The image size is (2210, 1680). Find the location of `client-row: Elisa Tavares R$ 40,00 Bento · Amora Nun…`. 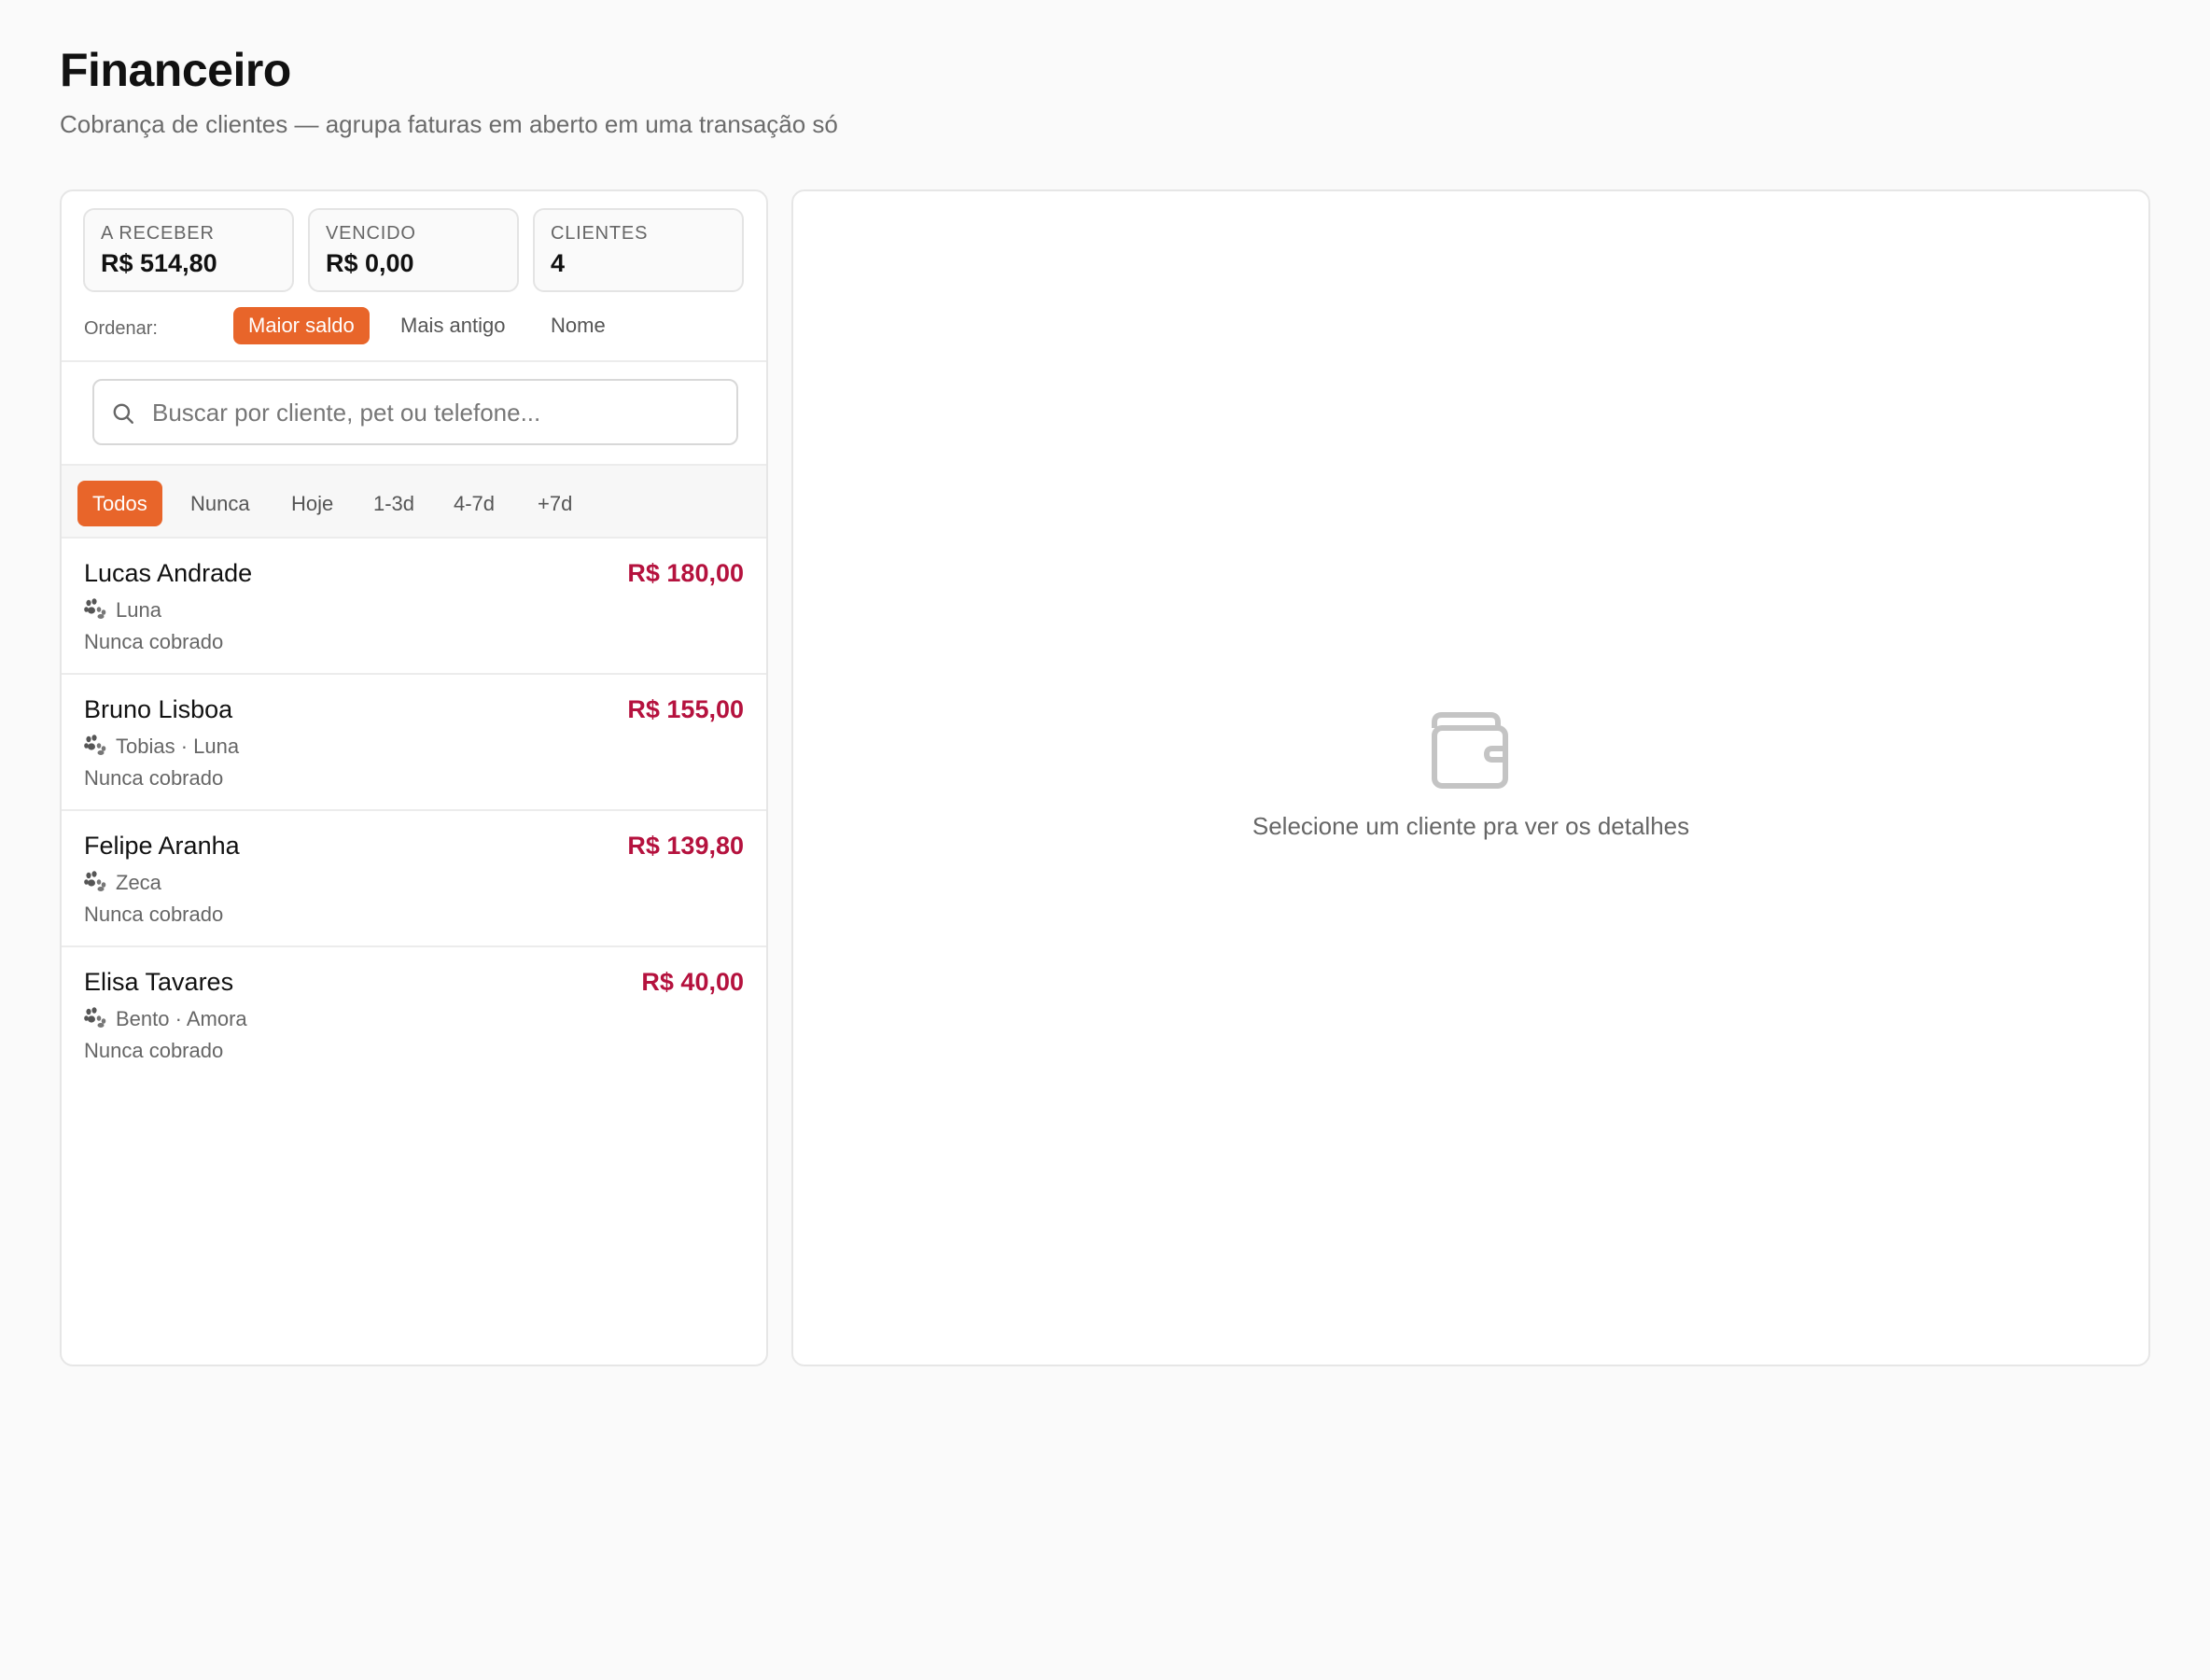

client-row: Elisa Tavares R$ 40,00 Bento · Amora Nun… is located at coordinates (414, 1015).